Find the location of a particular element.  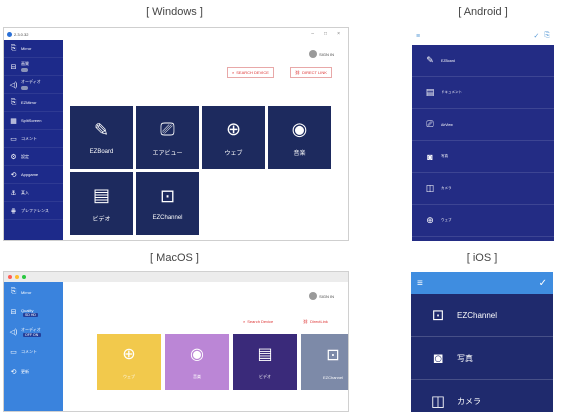

direct-link-button: ⛓ DirectLink is located at coordinates (315, 321).